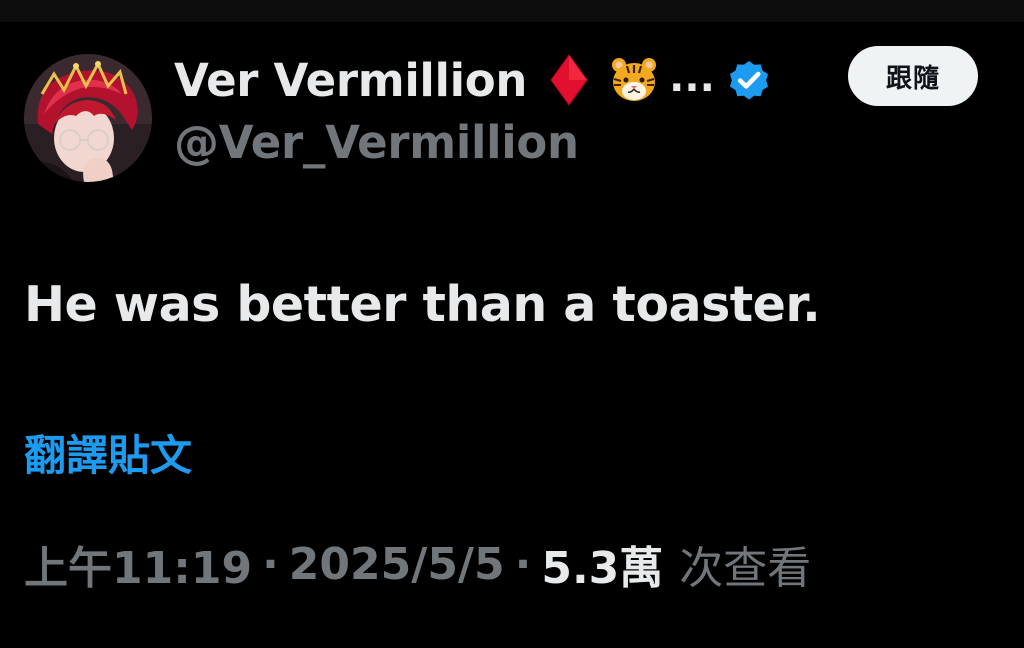  Describe the element at coordinates (376, 142) in the screenshot. I see `user-handle: @Ver_Vermillion` at that location.